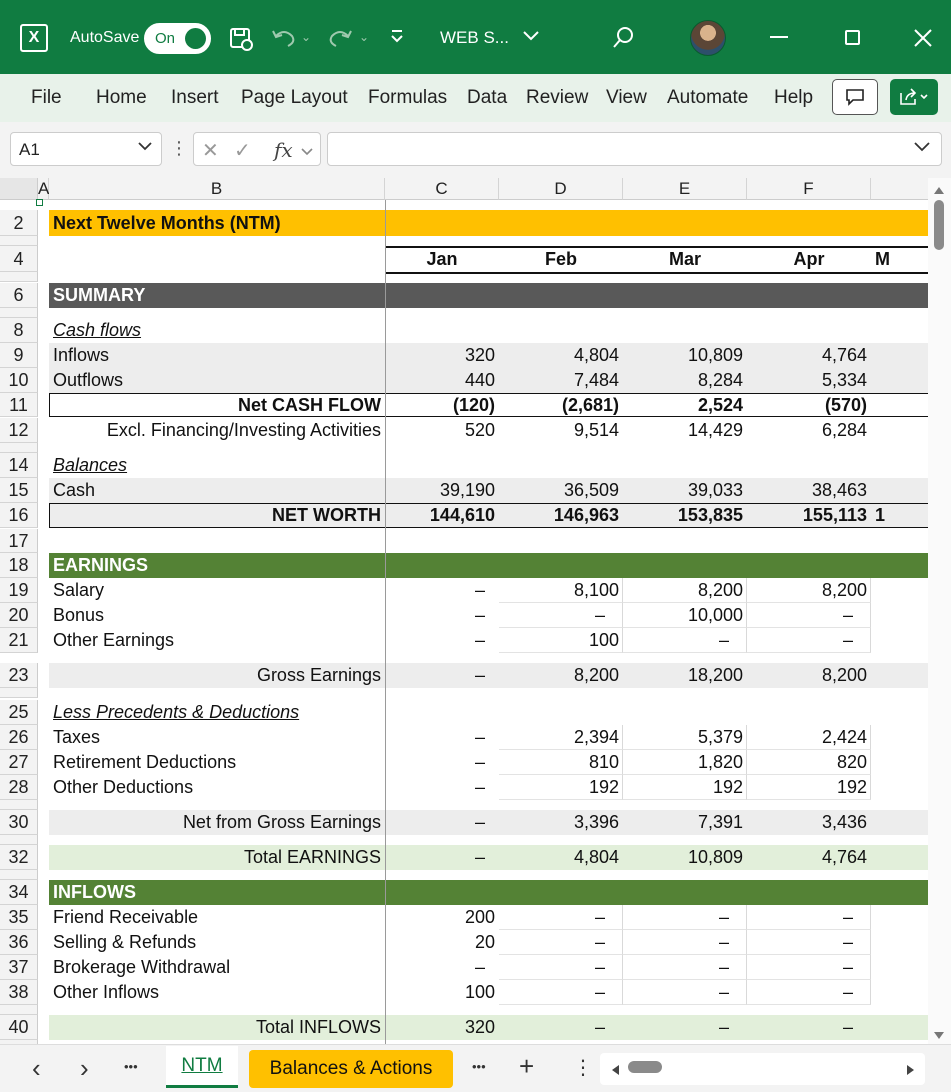 This screenshot has width=951, height=1092. I want to click on cell-d20: –, so click(561, 615).